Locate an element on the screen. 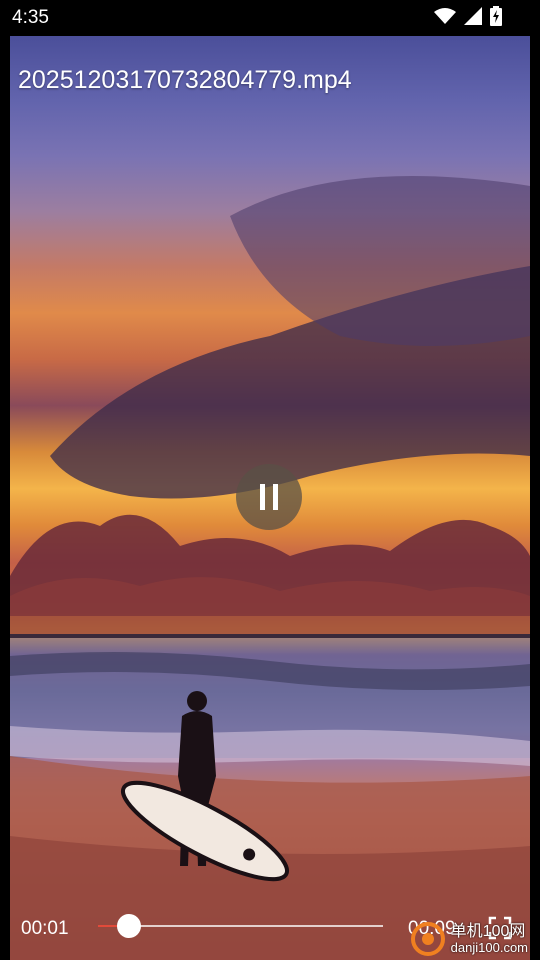 The width and height of the screenshot is (540, 960). video-title: 20251203170732804779.mp4 is located at coordinates (185, 80).